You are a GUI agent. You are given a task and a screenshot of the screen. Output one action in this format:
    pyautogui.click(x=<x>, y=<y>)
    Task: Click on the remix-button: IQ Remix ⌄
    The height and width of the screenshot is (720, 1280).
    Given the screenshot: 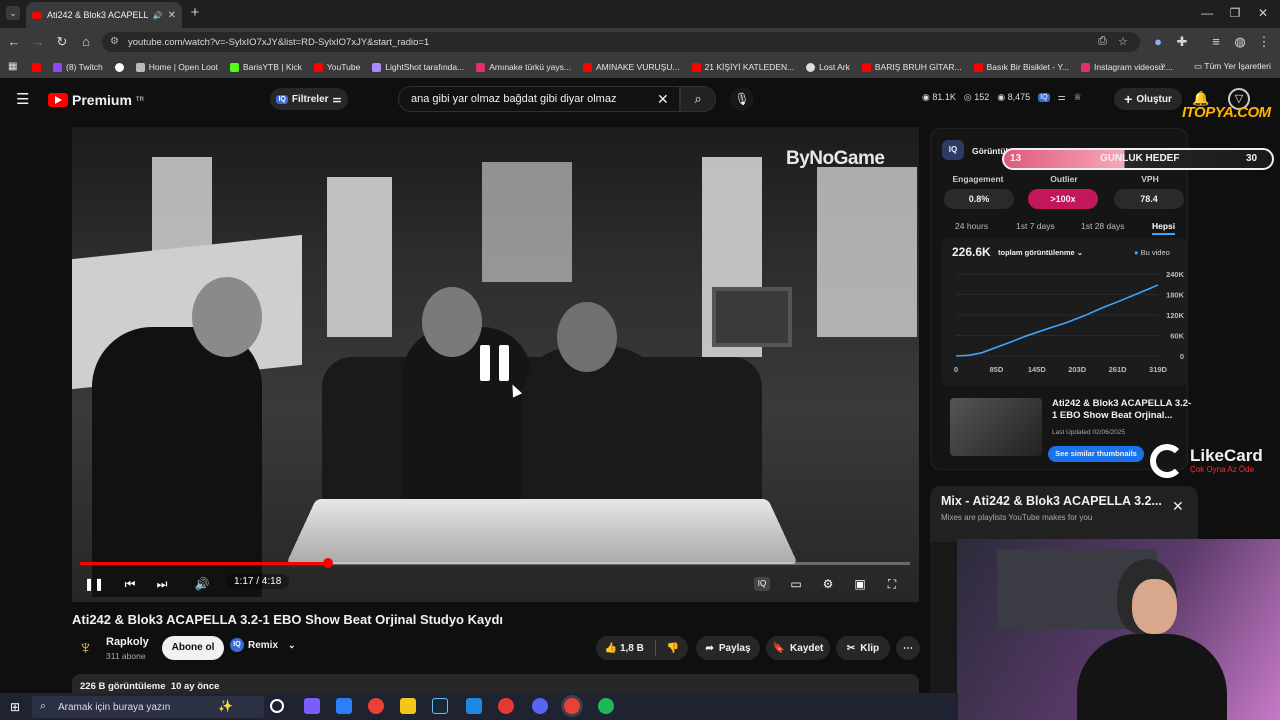 What is the action you would take?
    pyautogui.click(x=263, y=645)
    